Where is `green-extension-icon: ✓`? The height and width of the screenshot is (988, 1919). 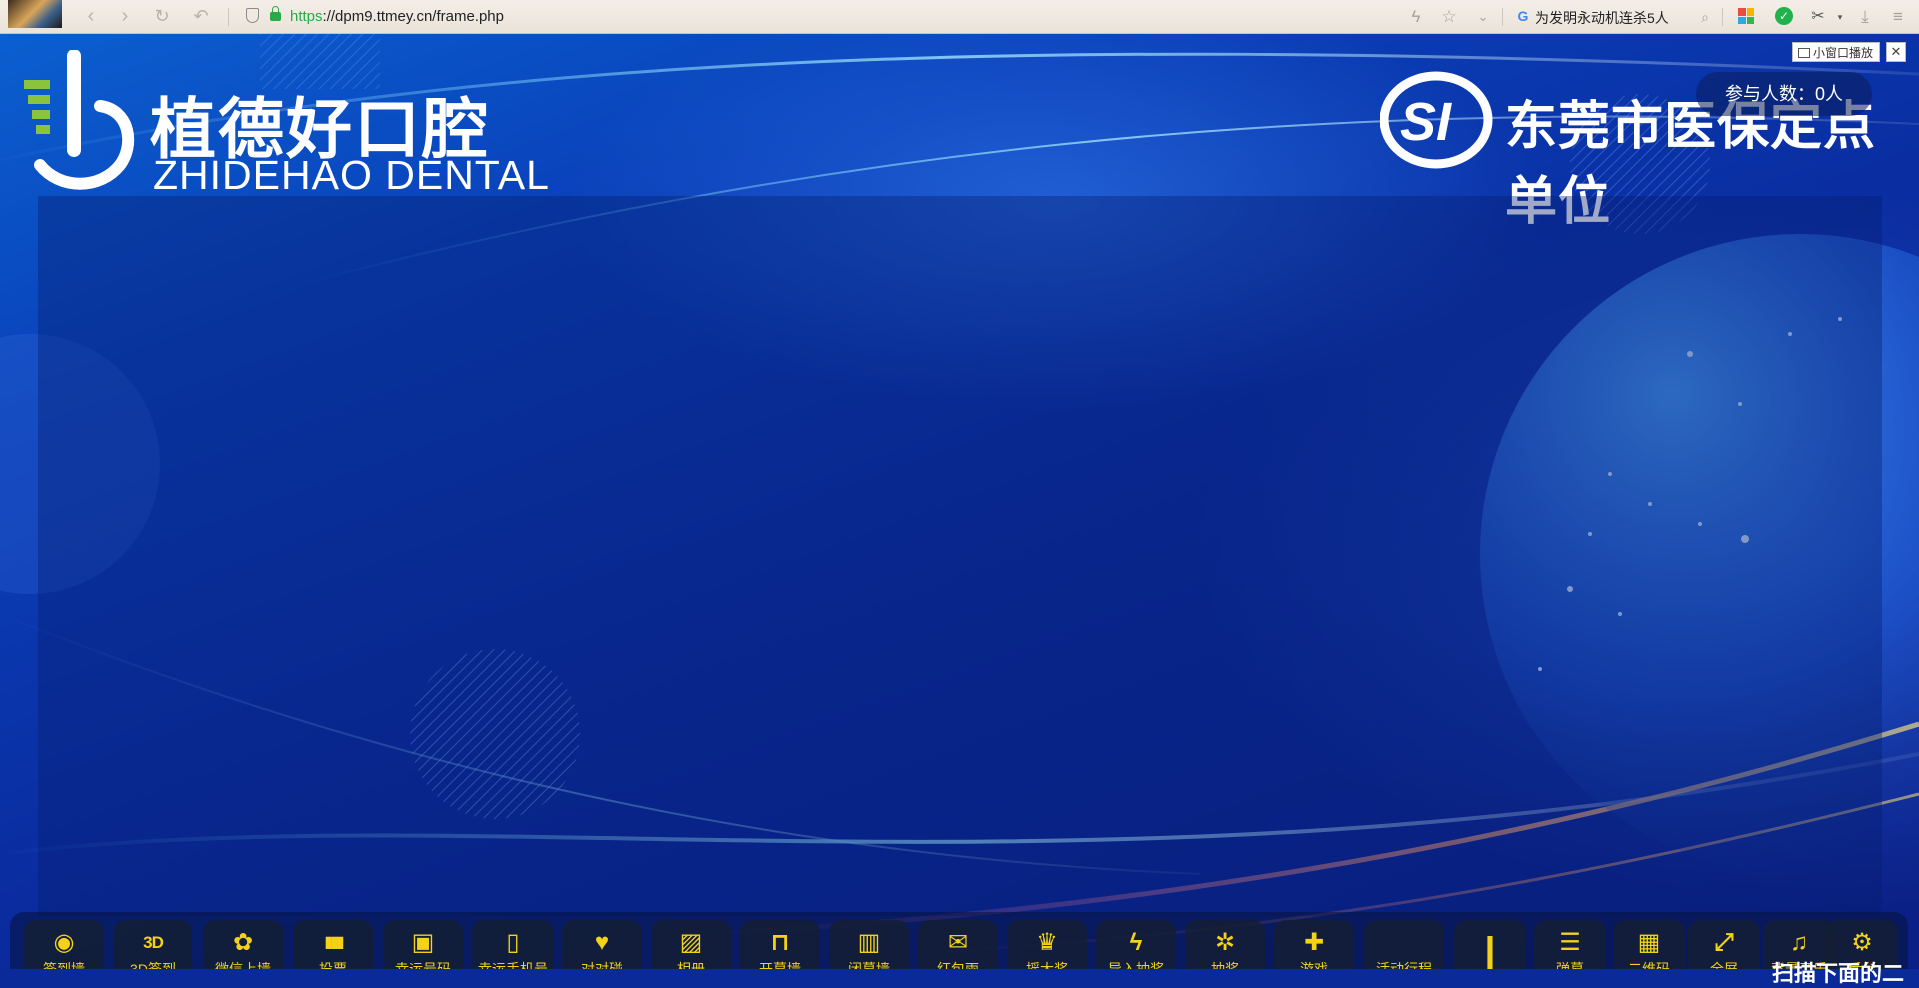 green-extension-icon: ✓ is located at coordinates (1784, 16).